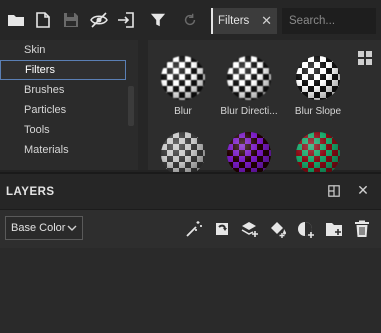  I want to click on filter-tag: Filters ✕, so click(244, 21).